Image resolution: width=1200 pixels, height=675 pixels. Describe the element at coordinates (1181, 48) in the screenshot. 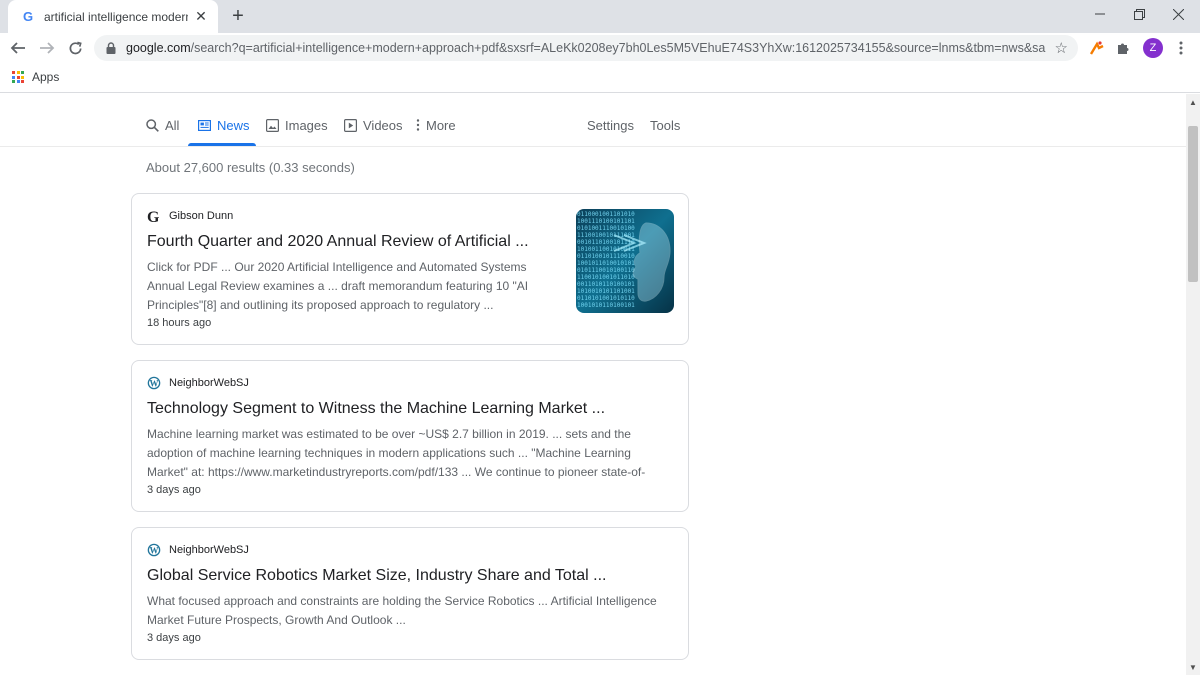

I see `menu-kebab-icon` at that location.